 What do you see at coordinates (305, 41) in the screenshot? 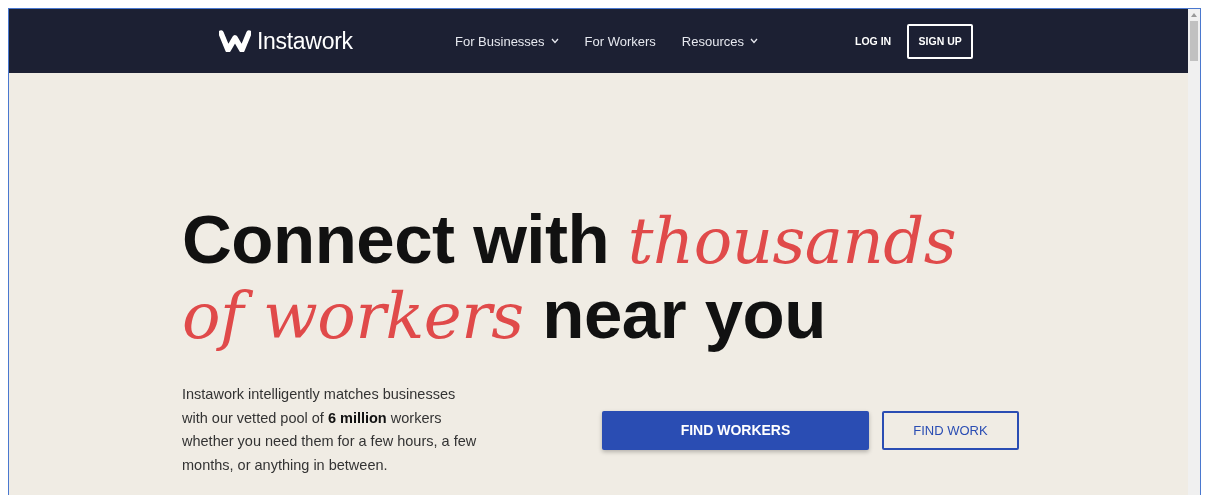
I see `logo-text: Instawork` at bounding box center [305, 41].